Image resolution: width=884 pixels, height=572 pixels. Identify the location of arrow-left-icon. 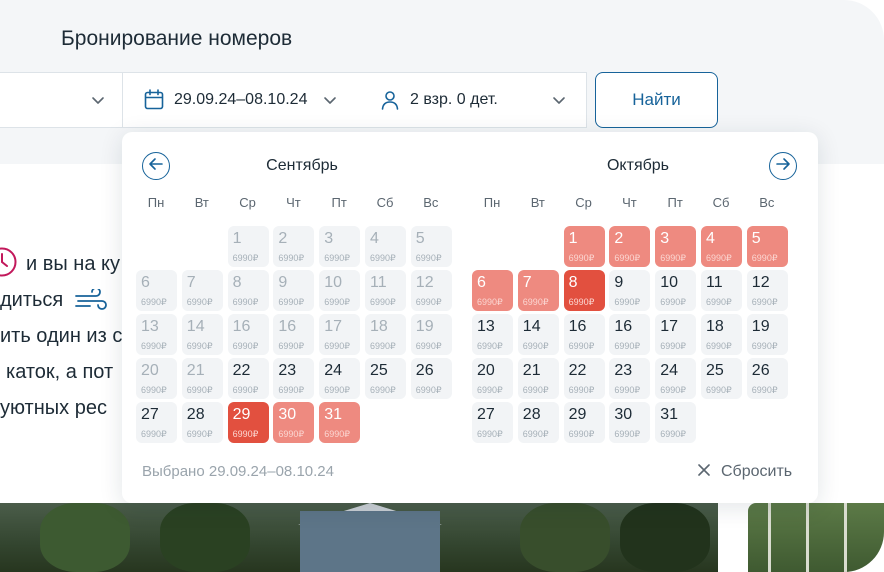
(156, 166).